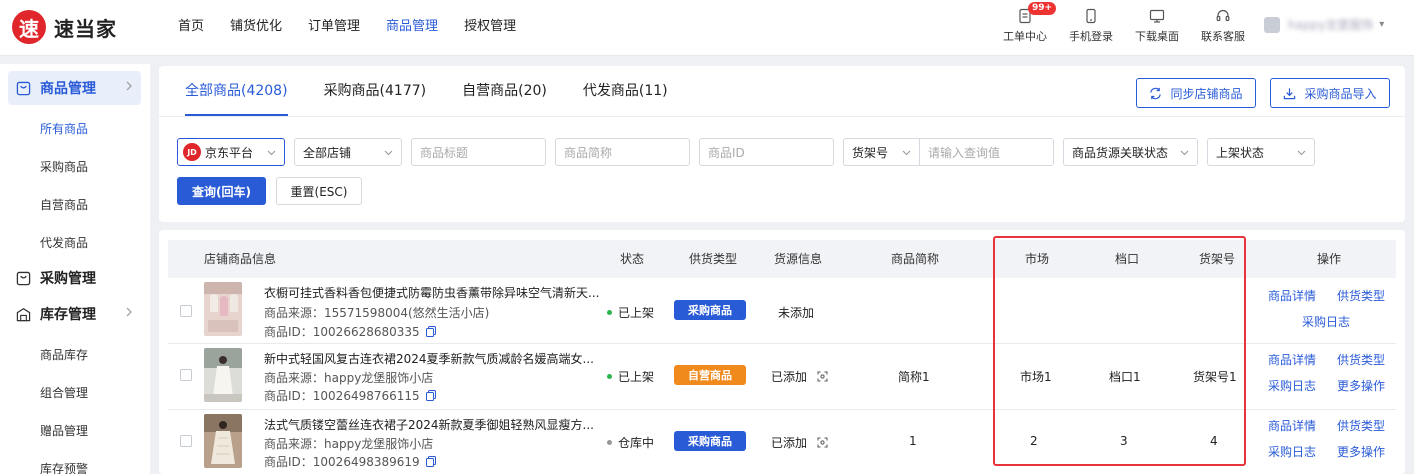 The width and height of the screenshot is (1414, 474). What do you see at coordinates (64, 204) in the screenshot?
I see `sidebar-item-self-products: 自营商品` at bounding box center [64, 204].